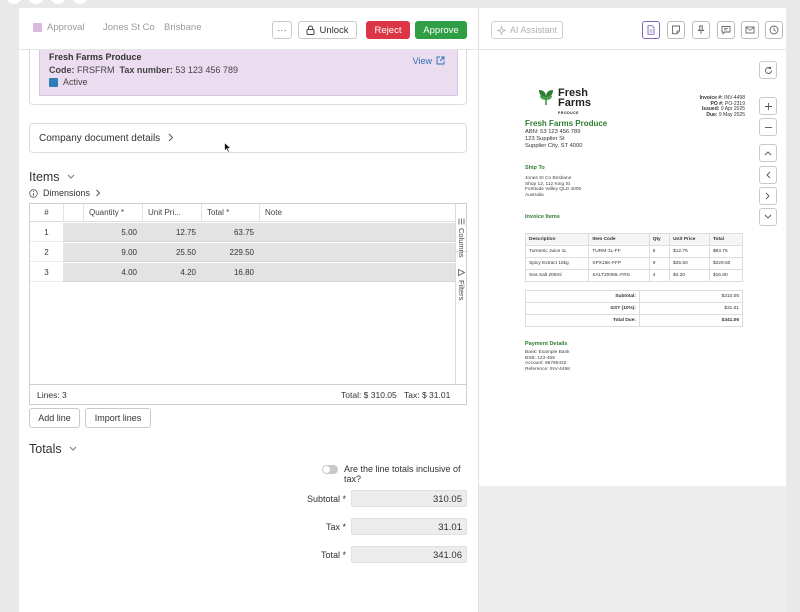  What do you see at coordinates (726, 239) in the screenshot?
I see `column-header: Total` at bounding box center [726, 239].